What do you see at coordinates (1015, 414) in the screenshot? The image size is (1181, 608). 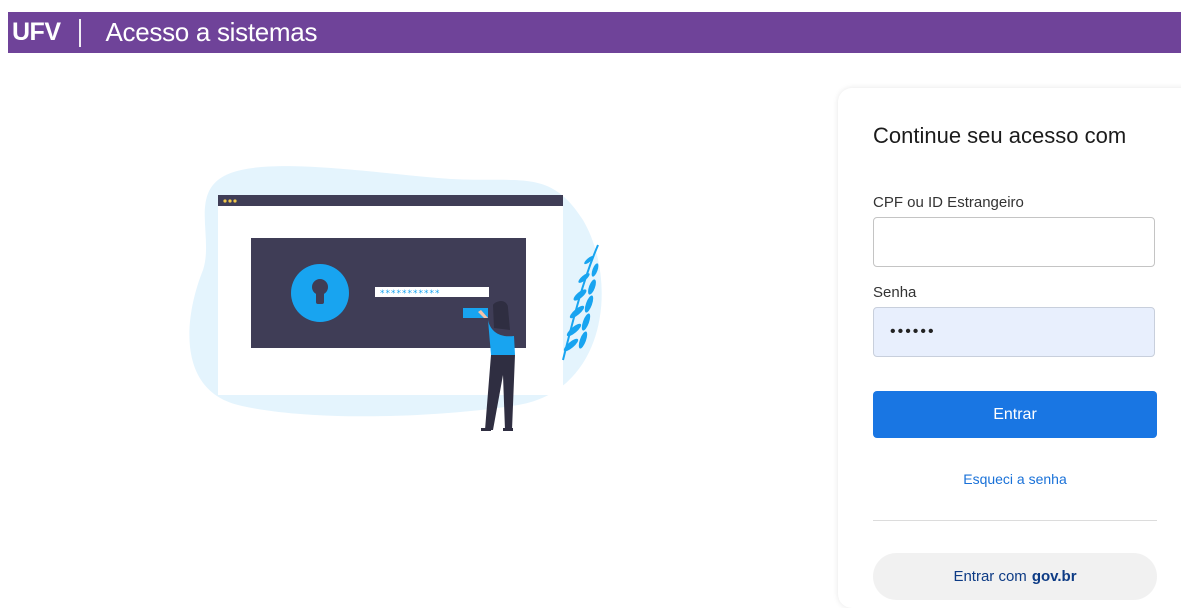 I see `submit-button: Entrar` at bounding box center [1015, 414].